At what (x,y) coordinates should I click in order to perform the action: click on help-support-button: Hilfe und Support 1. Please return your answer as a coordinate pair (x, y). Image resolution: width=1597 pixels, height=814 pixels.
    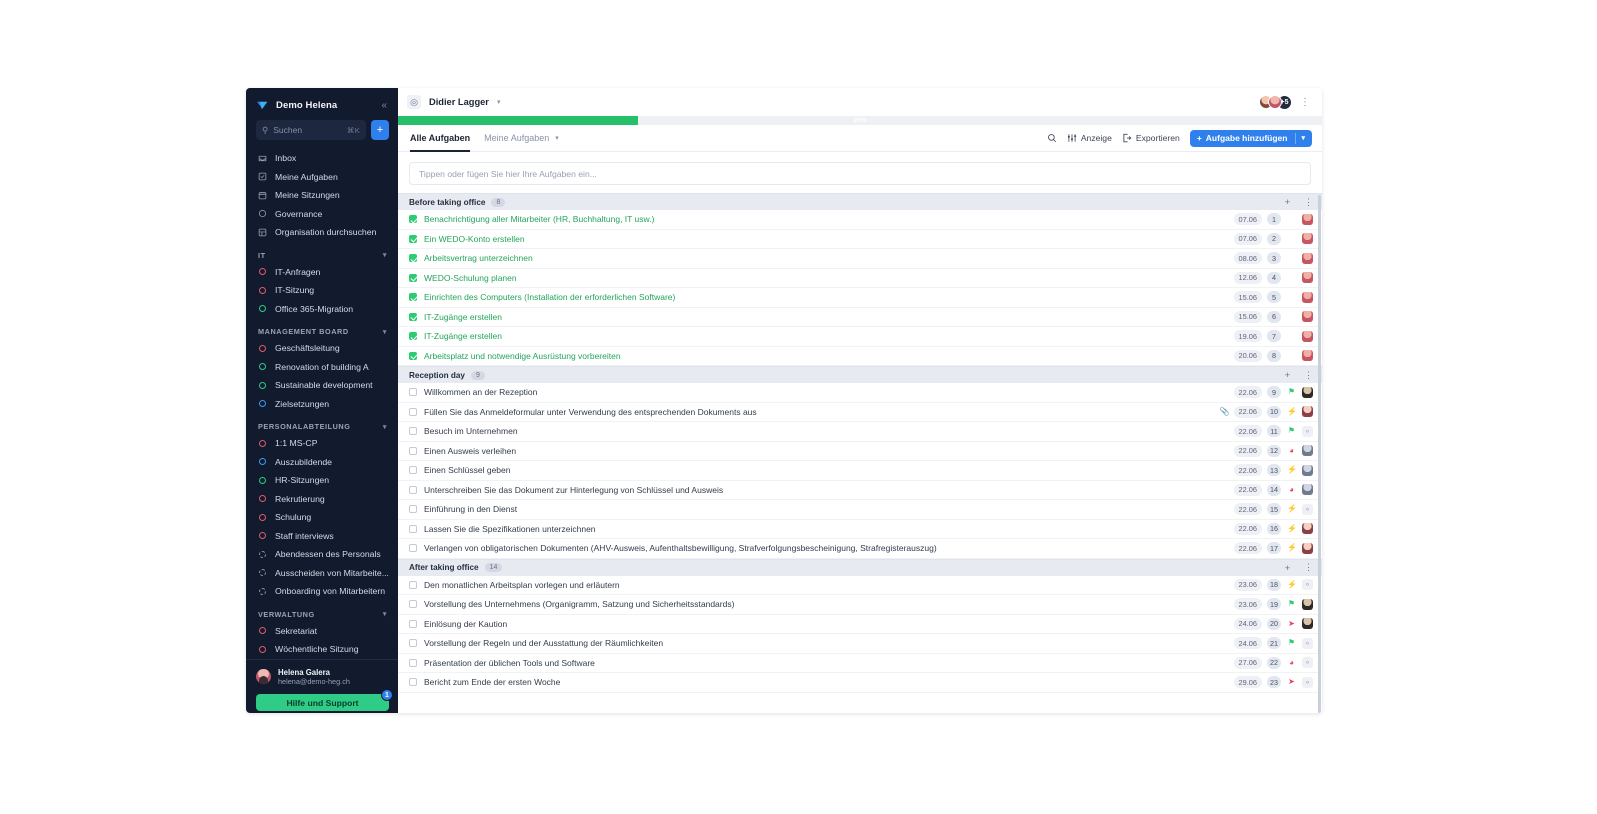
    Looking at the image, I should click on (324, 700).